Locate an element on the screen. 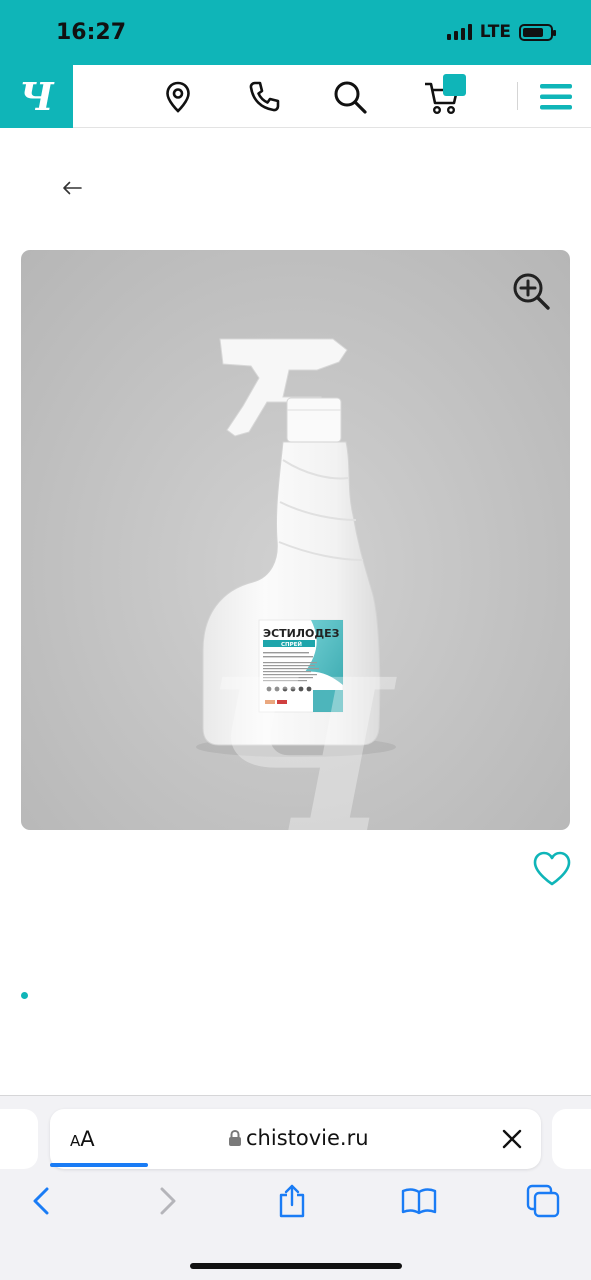  close-icon is located at coordinates (512, 1139).